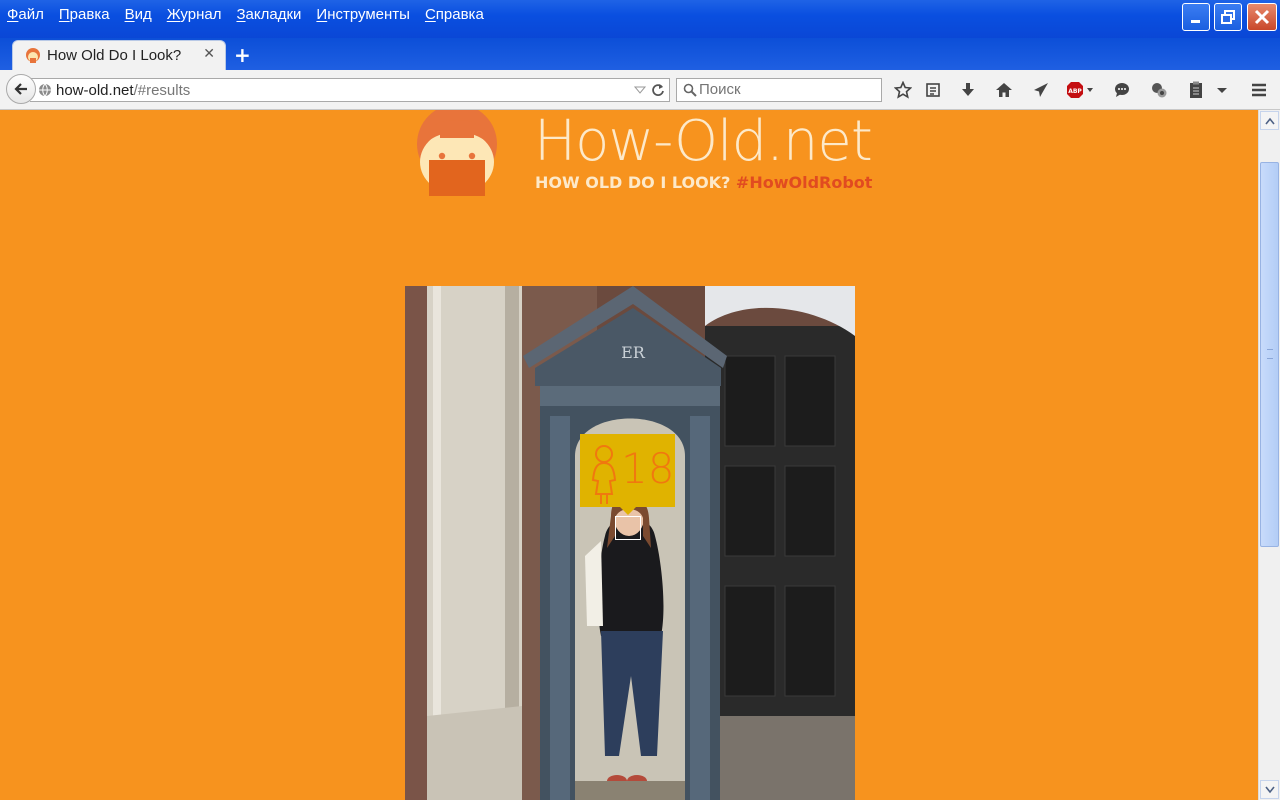  I want to click on age-badge: 18, so click(627, 470).